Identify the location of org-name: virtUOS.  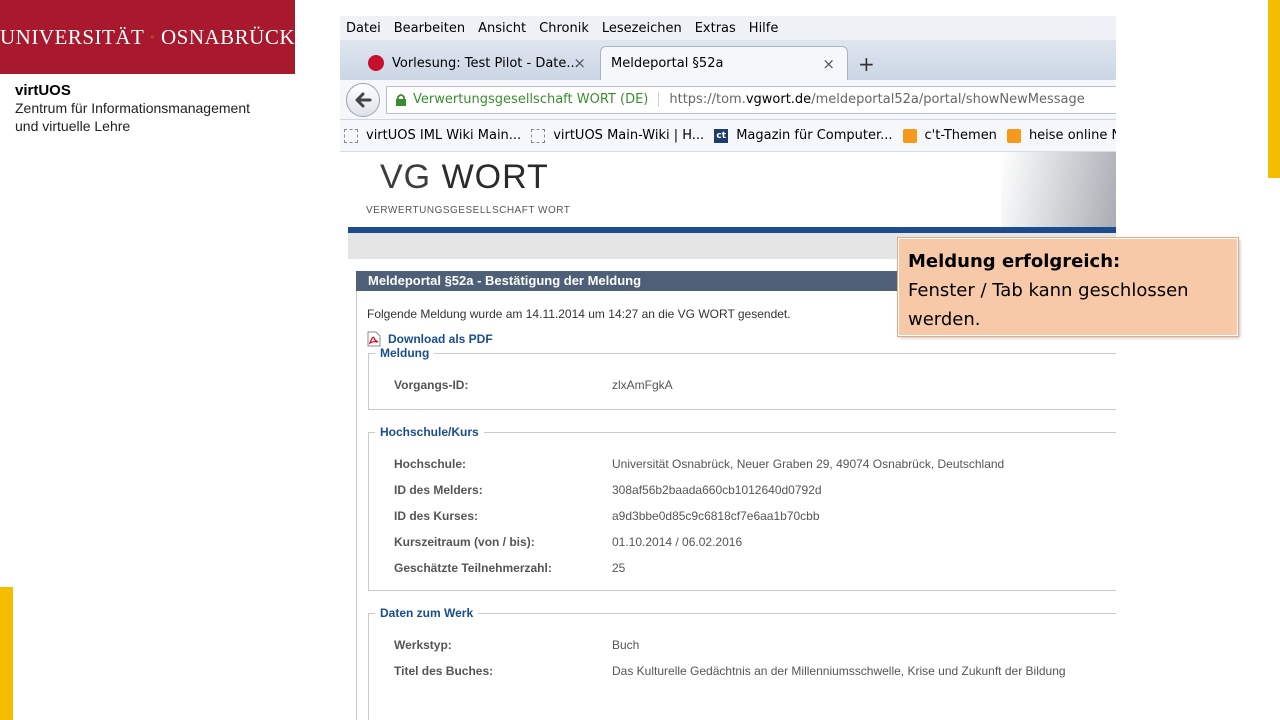
(43, 90).